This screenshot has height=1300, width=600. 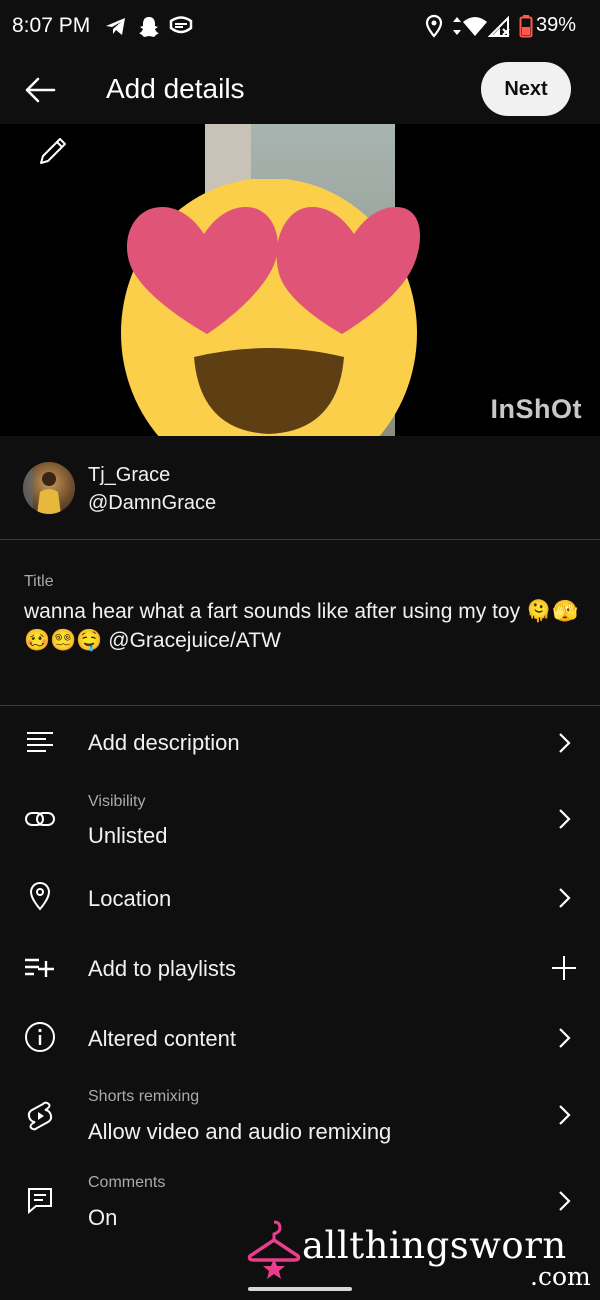 What do you see at coordinates (499, 26) in the screenshot?
I see `signal-icon` at bounding box center [499, 26].